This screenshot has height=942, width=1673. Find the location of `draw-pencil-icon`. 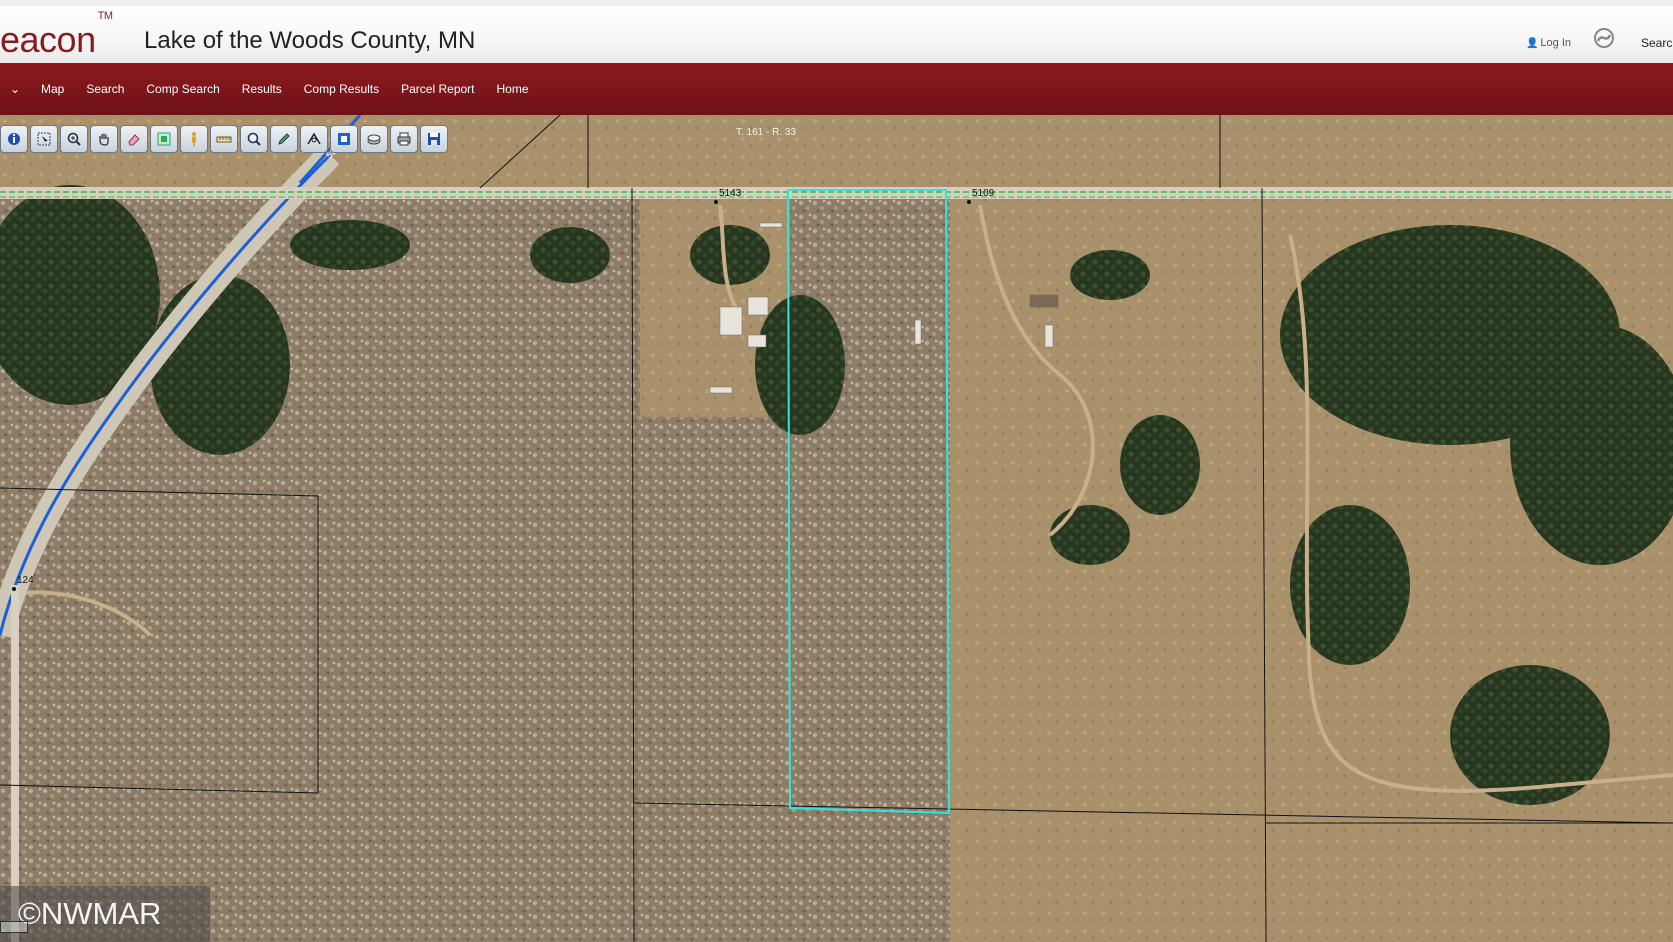

draw-pencil-icon is located at coordinates (284, 139).